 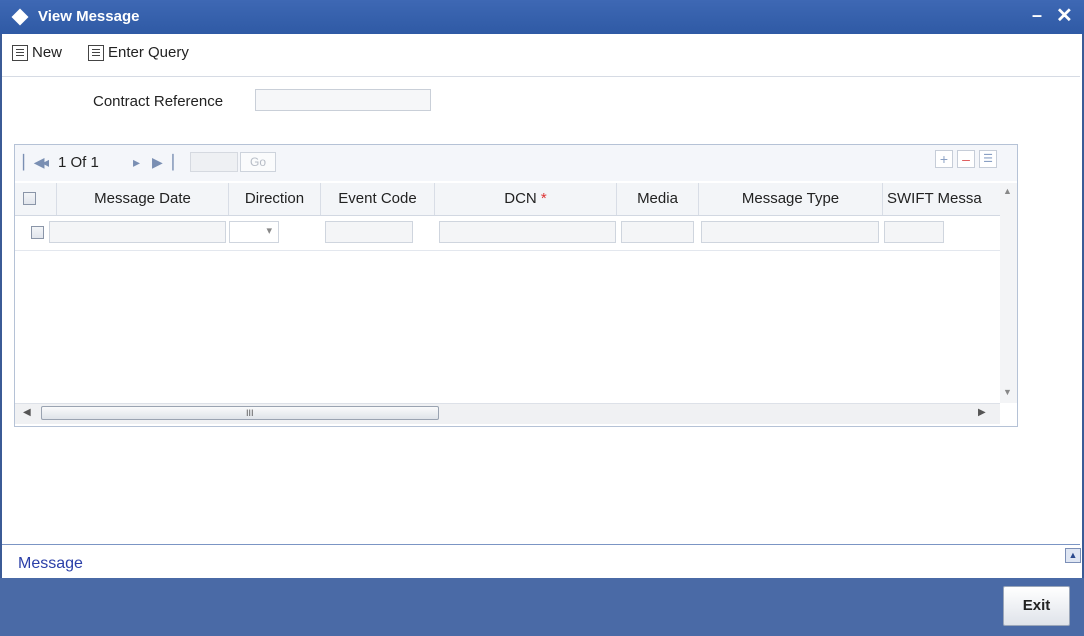 I want to click on single-view-icon: ☰, so click(x=988, y=159).